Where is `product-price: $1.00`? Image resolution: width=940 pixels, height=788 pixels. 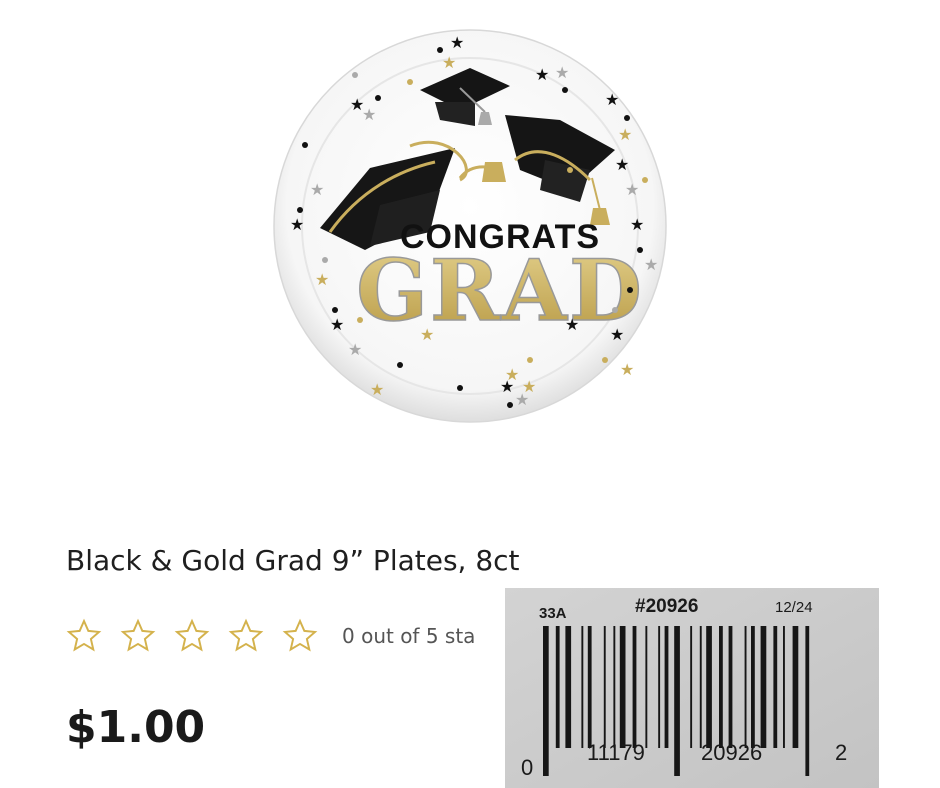
product-price: $1.00 is located at coordinates (136, 727).